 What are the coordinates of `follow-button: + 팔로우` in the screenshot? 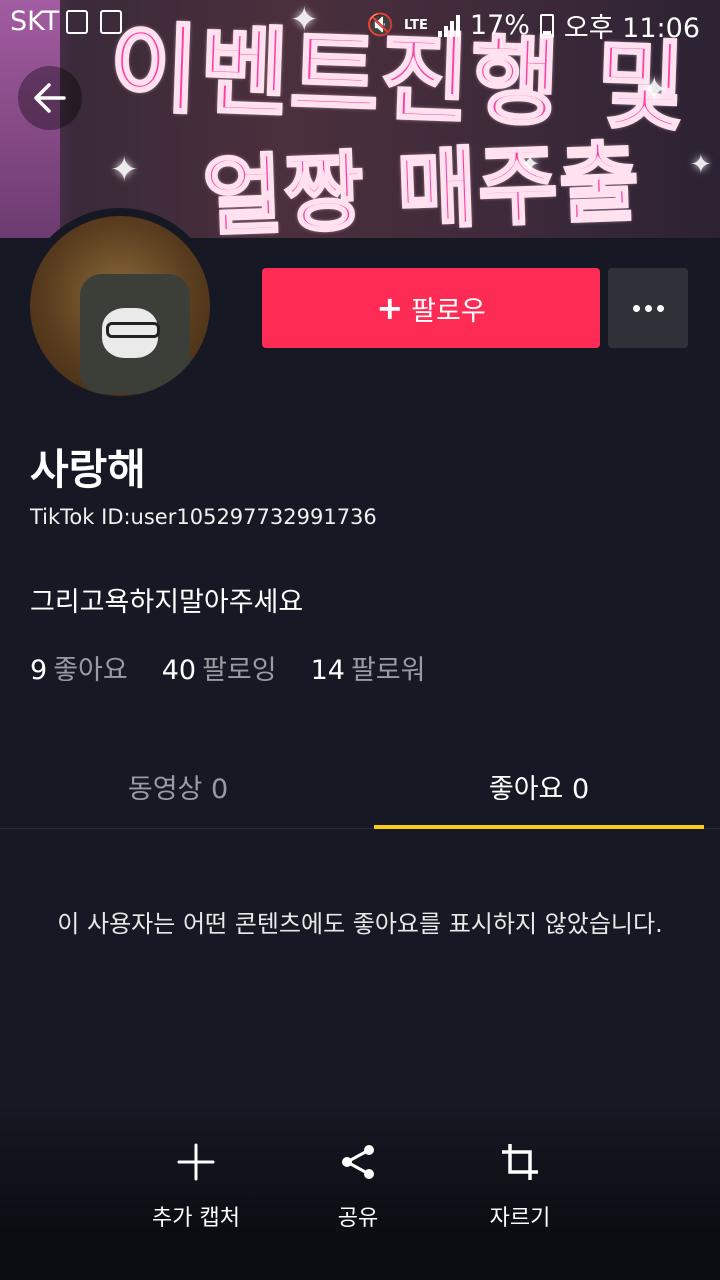 It's located at (431, 308).